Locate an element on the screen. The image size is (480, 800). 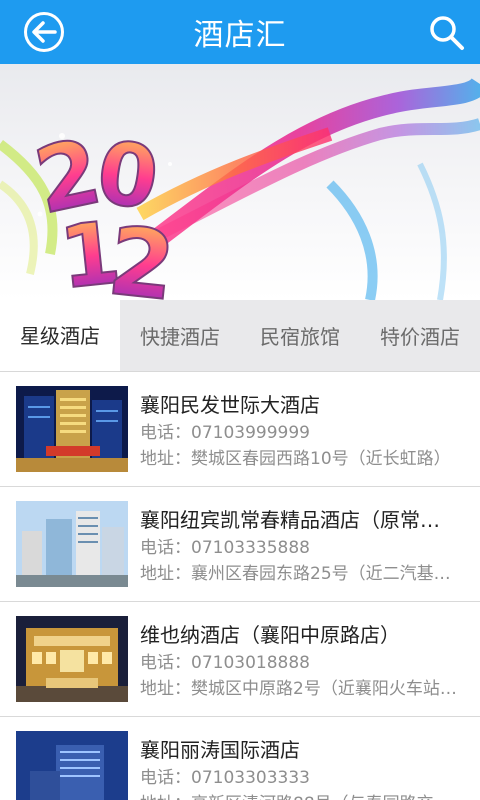
app-header: 酒店汇 is located at coordinates (240, 32).